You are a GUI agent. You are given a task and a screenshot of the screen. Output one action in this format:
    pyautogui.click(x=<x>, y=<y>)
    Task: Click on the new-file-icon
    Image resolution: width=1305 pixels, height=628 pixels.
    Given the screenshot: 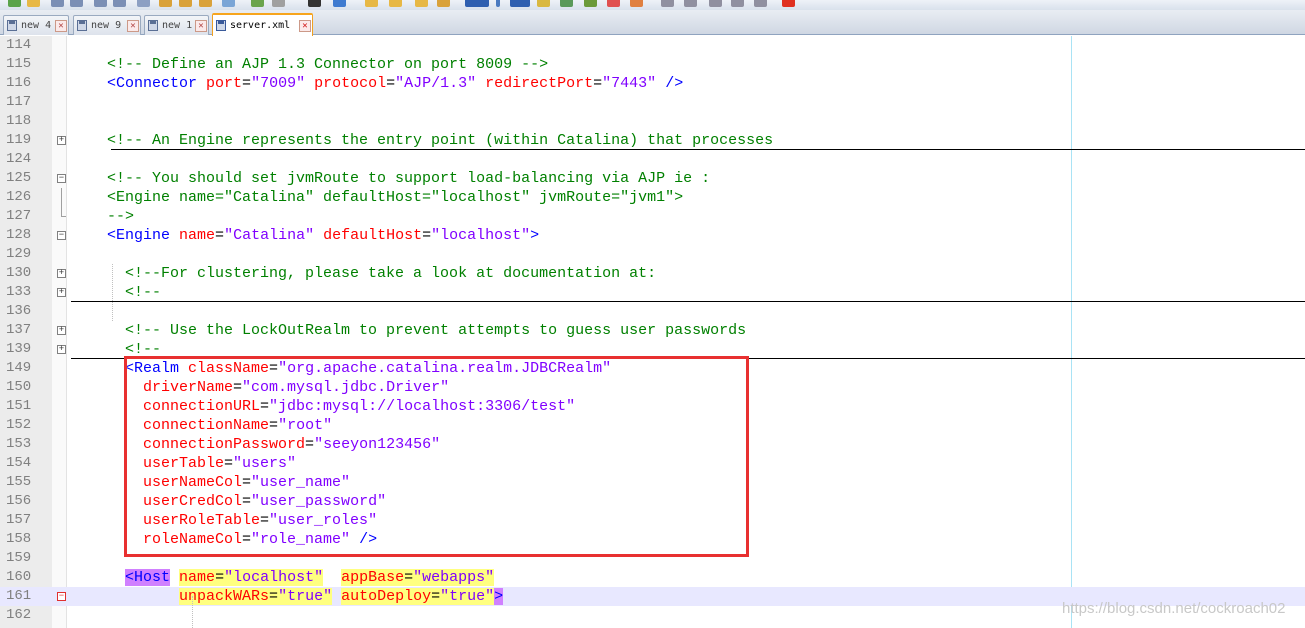 What is the action you would take?
    pyautogui.click(x=14, y=3)
    